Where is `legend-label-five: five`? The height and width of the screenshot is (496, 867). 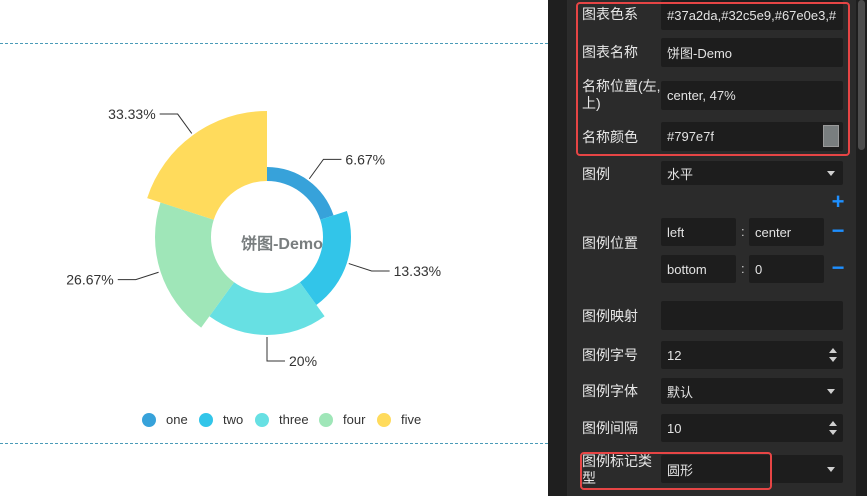
legend-label-five: five is located at coordinates (411, 419).